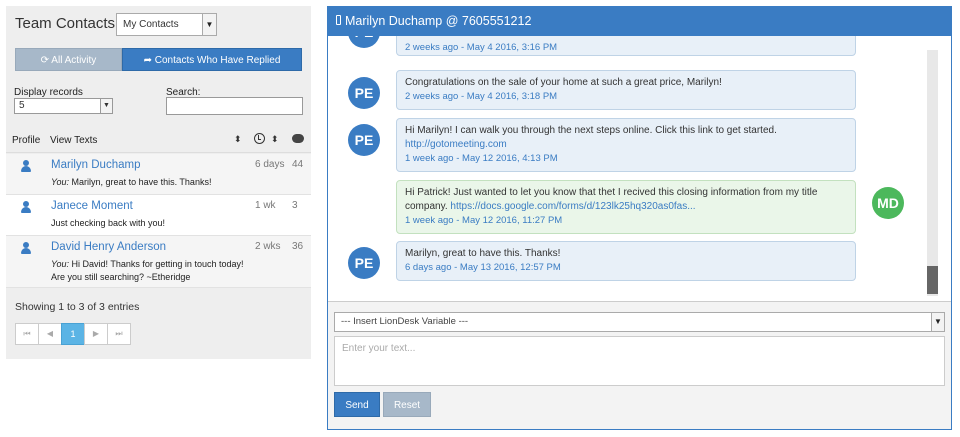  I want to click on text-count: 44, so click(298, 164).